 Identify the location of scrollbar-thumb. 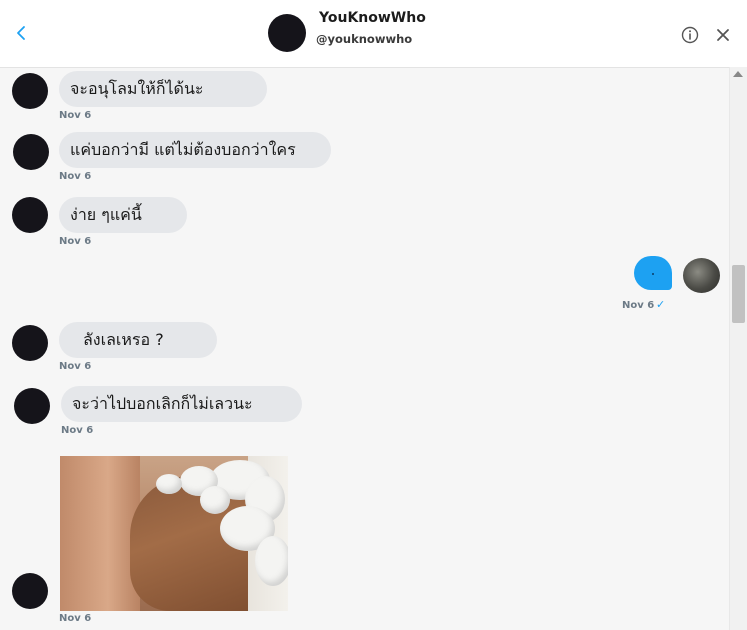
(738, 294).